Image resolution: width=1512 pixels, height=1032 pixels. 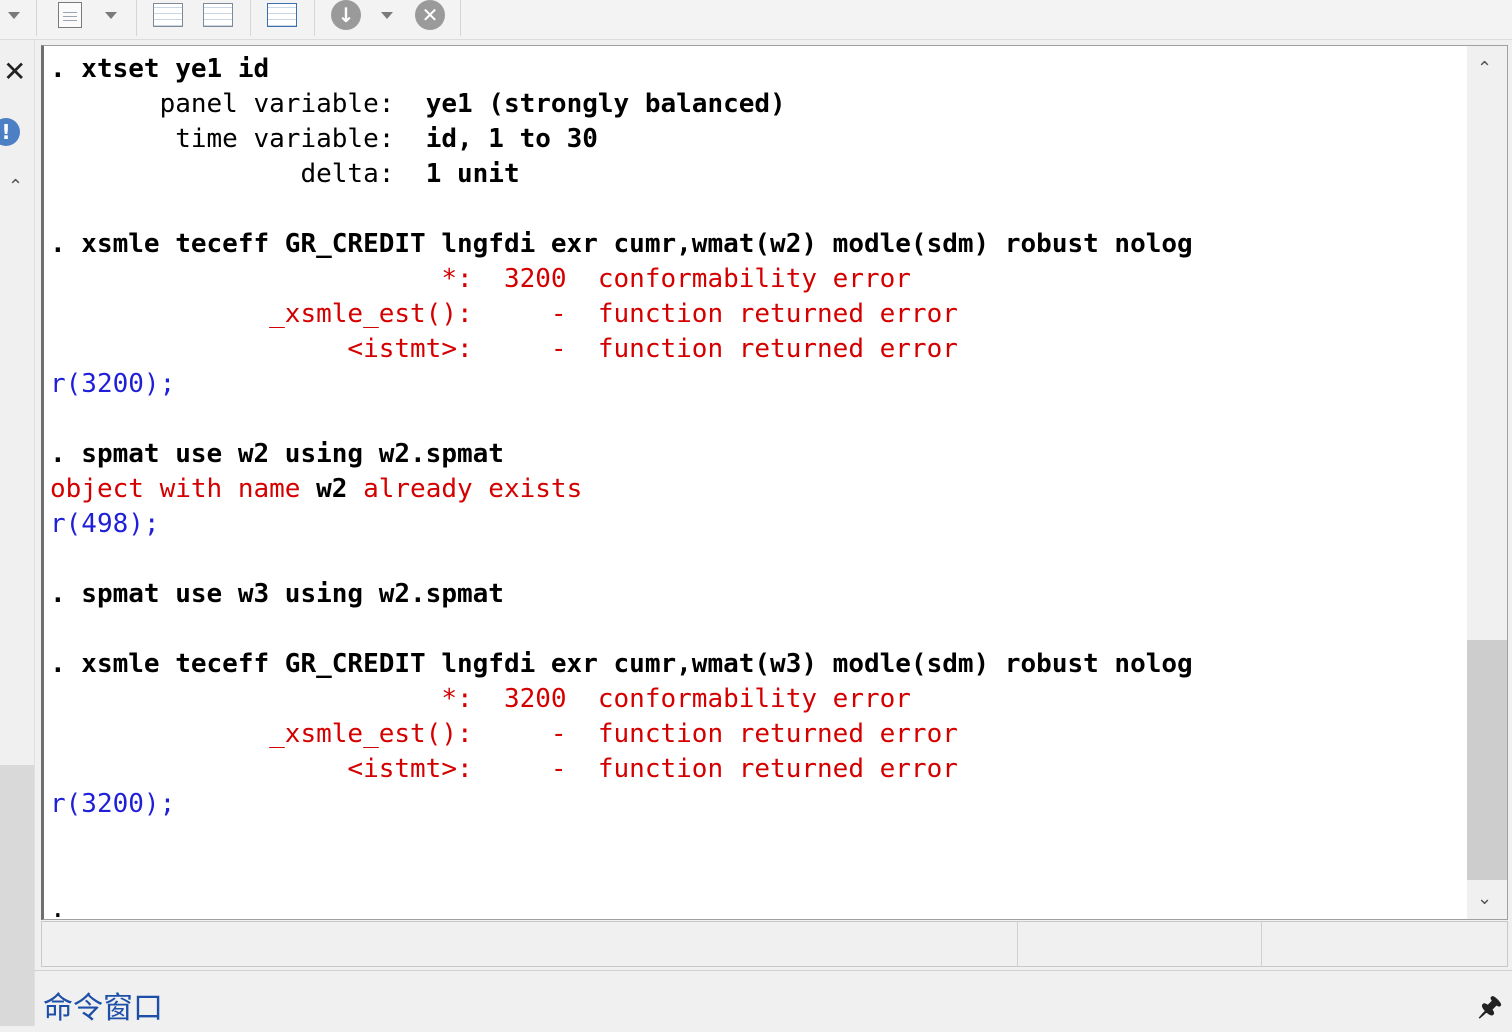 What do you see at coordinates (1490, 1010) in the screenshot?
I see `pin-icon: 🖈` at bounding box center [1490, 1010].